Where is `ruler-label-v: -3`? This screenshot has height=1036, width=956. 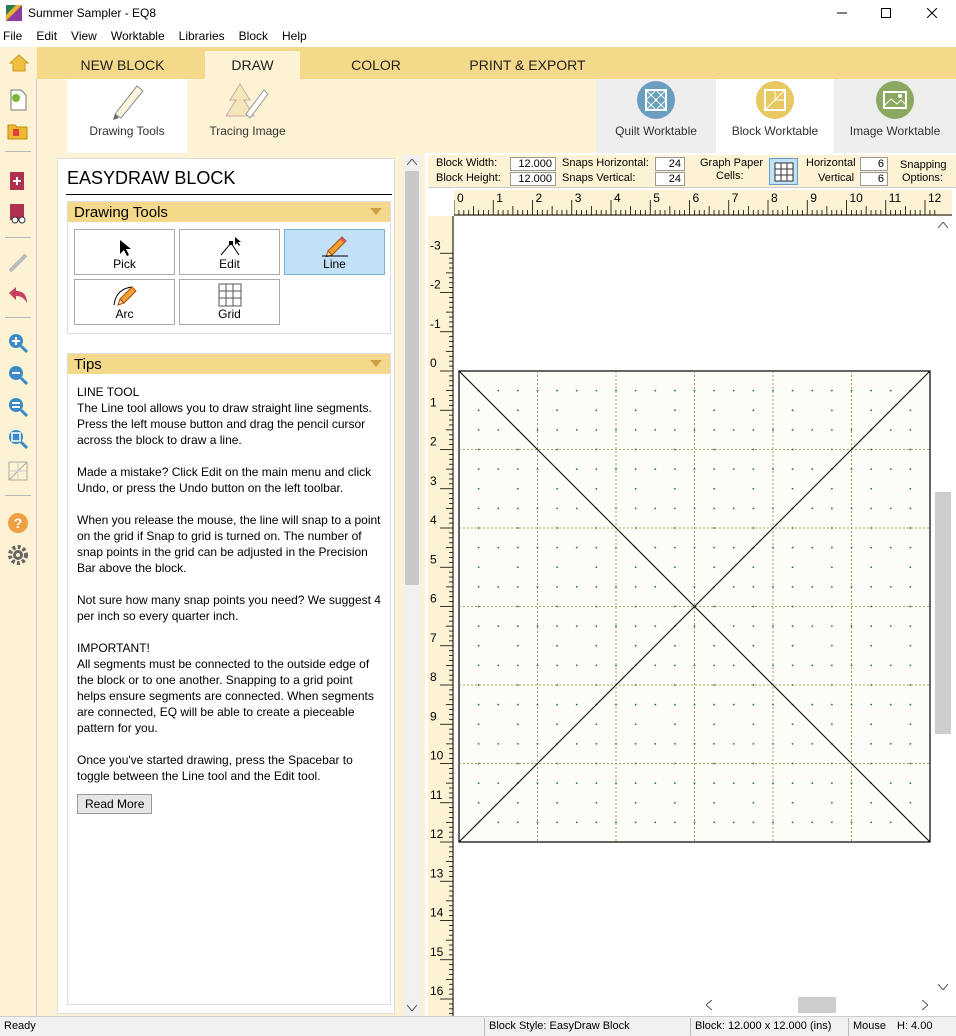 ruler-label-v: -3 is located at coordinates (435, 245).